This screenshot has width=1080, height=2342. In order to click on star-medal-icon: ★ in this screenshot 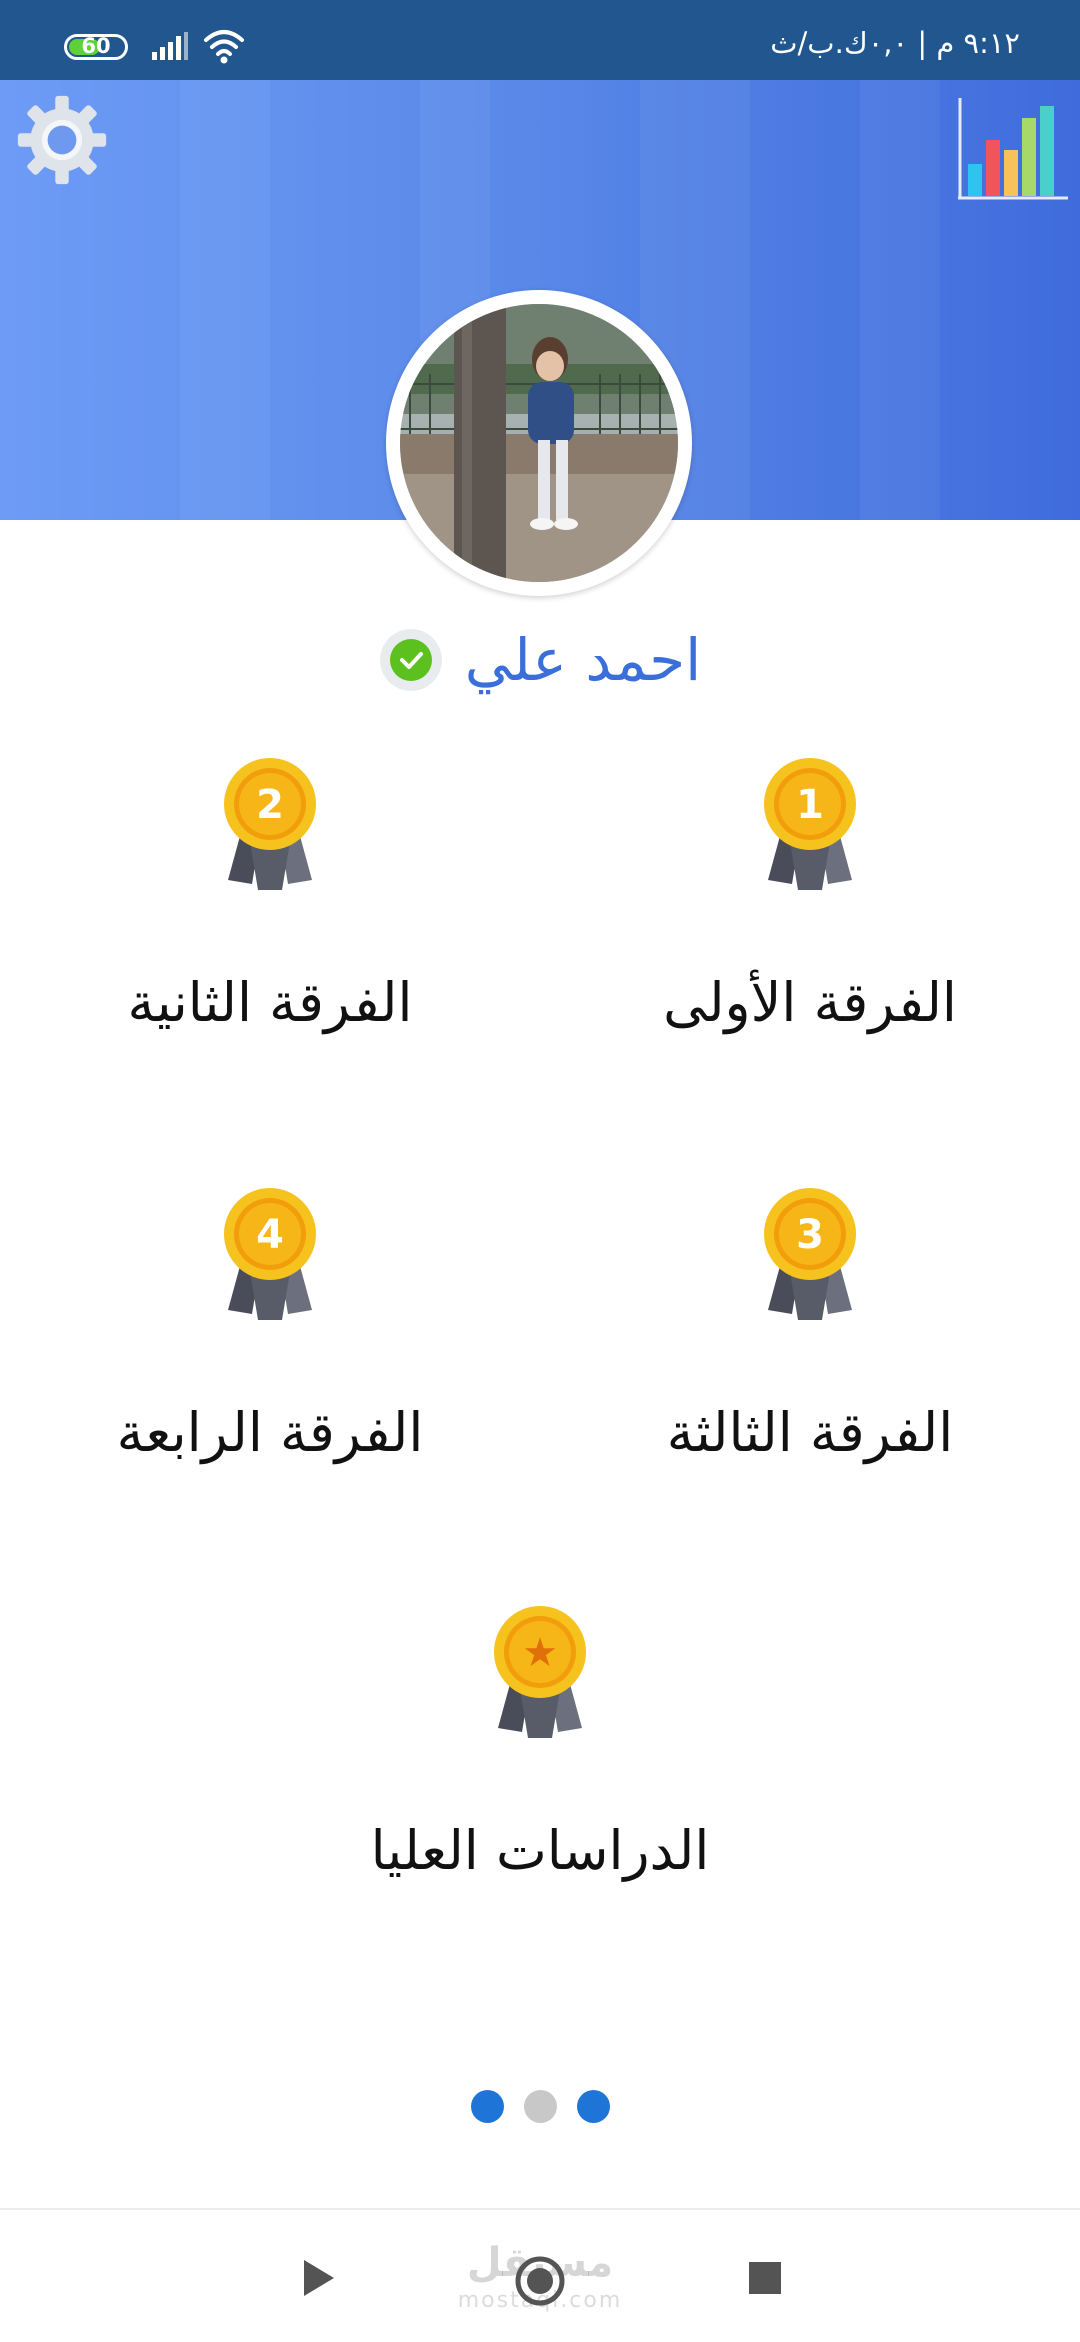, I will do `click(540, 1672)`.